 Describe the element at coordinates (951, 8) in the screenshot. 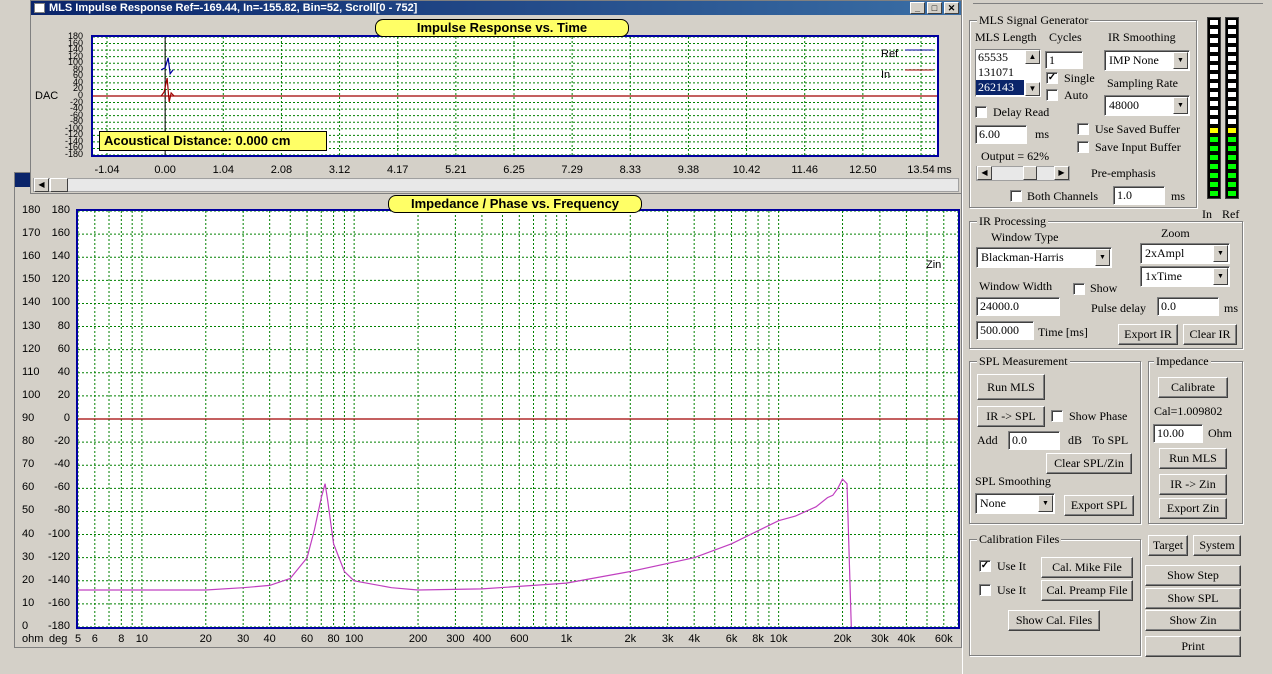

I see `close-button: ✕` at that location.